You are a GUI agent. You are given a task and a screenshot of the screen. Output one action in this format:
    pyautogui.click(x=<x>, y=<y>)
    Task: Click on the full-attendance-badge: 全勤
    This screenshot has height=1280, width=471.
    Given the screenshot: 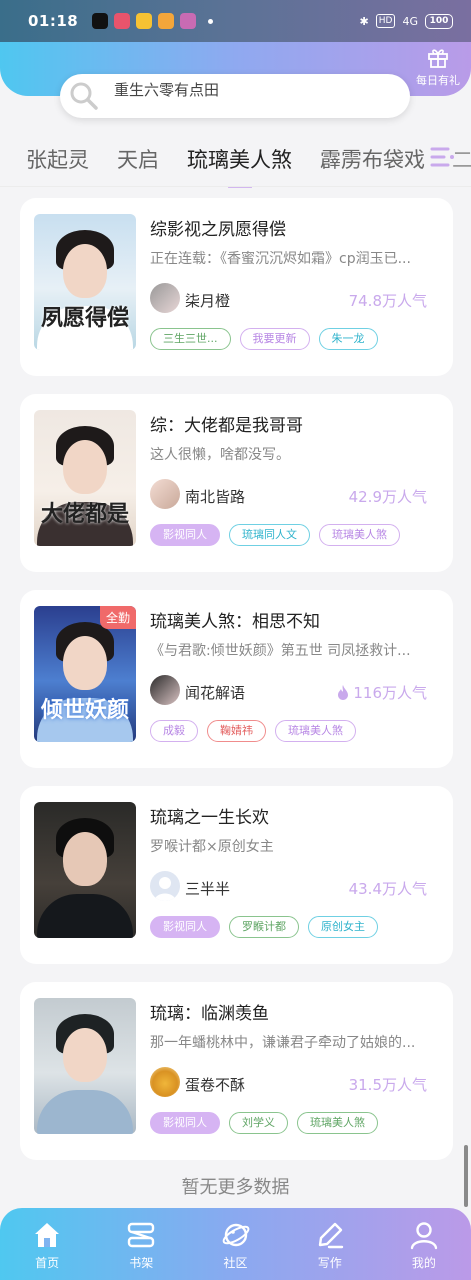 What is the action you would take?
    pyautogui.click(x=117, y=617)
    